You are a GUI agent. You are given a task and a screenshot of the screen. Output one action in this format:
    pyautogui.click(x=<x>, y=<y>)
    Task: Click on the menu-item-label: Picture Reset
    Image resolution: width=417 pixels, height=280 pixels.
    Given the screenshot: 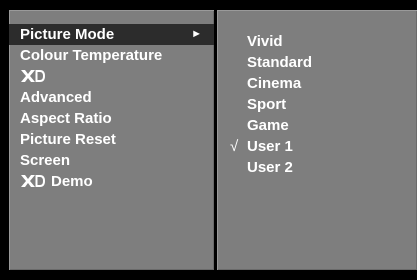 What is the action you would take?
    pyautogui.click(x=68, y=139)
    